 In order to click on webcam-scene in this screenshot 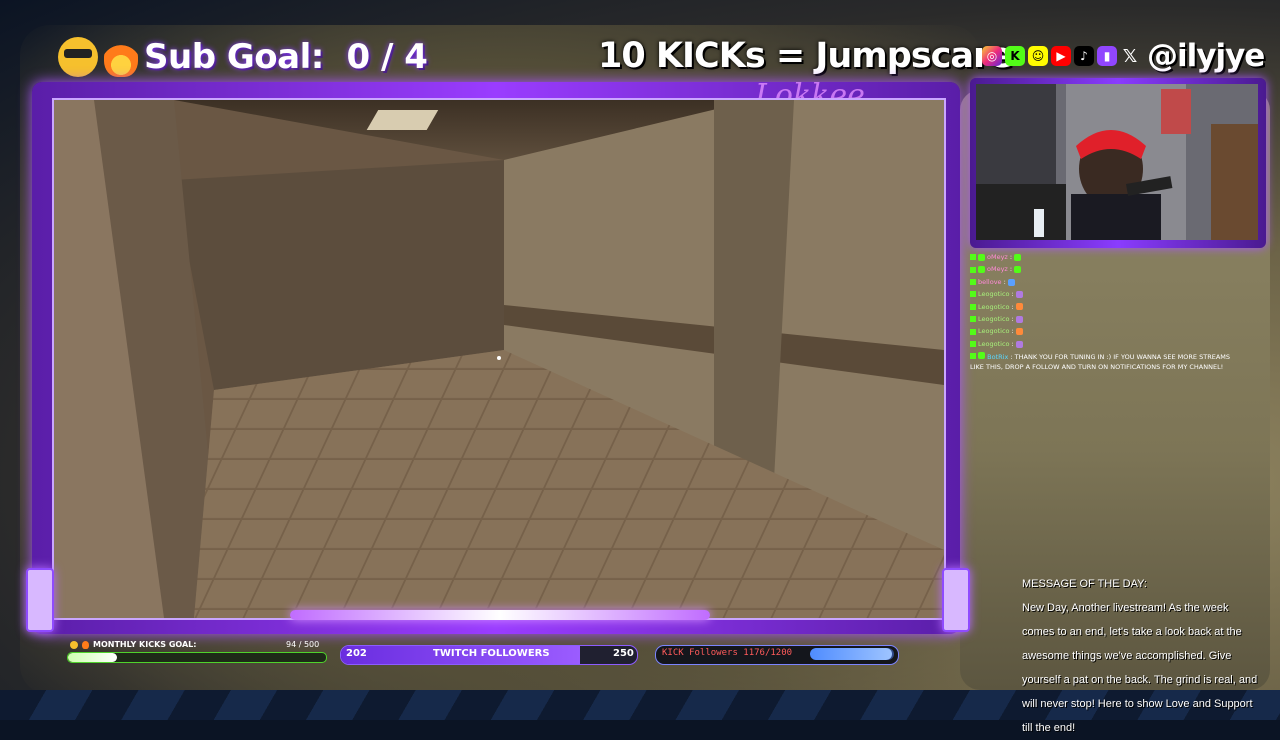, I will do `click(1117, 162)`.